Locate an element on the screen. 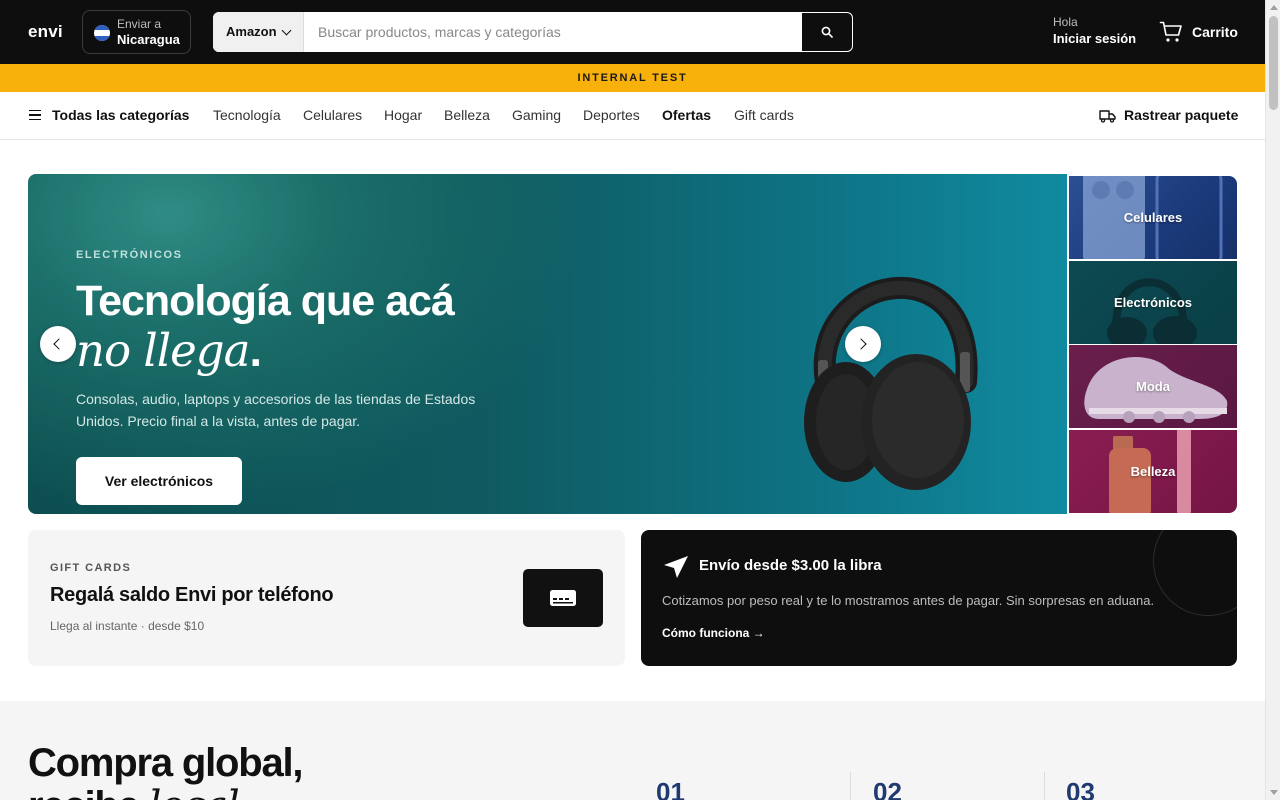  ship-to-country: Nicaragua is located at coordinates (148, 39).